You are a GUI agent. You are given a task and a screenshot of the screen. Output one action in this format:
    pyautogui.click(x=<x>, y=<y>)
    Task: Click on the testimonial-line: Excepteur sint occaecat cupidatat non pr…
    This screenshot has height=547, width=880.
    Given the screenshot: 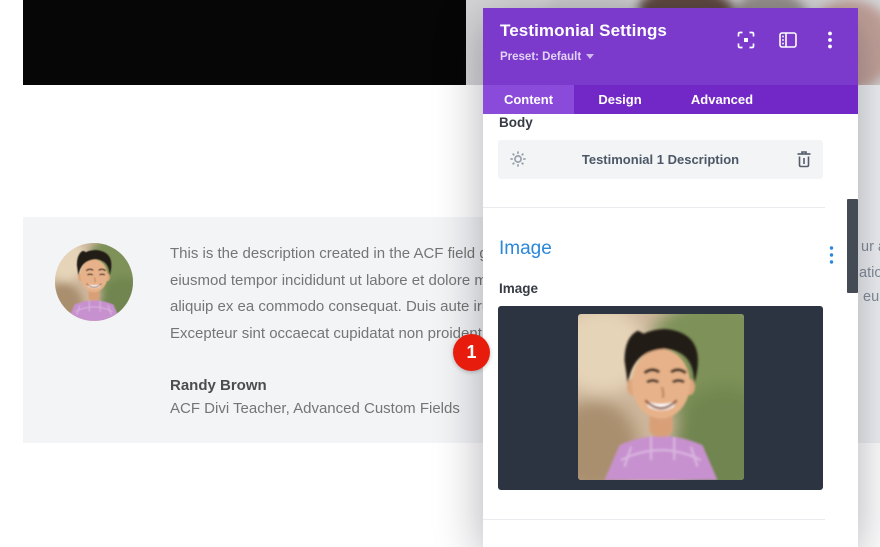 What is the action you would take?
    pyautogui.click(x=328, y=333)
    